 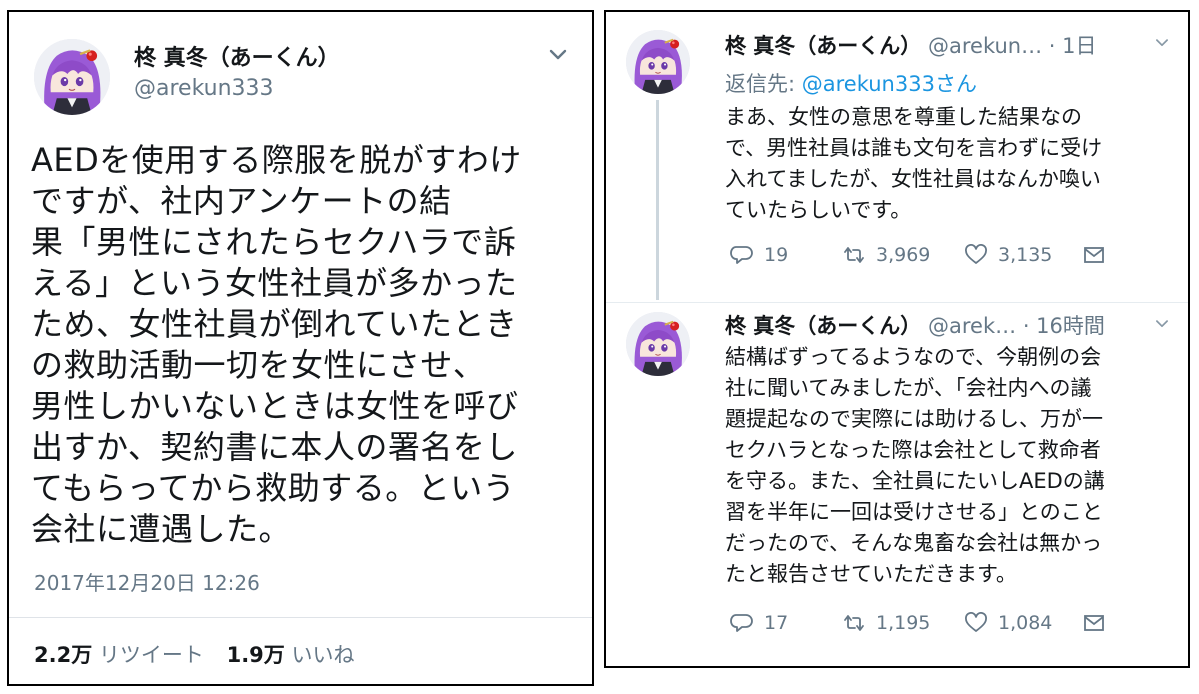 What do you see at coordinates (914, 419) in the screenshot?
I see `reply-text-line: 題提起なので実際には助けるし、万が一` at bounding box center [914, 419].